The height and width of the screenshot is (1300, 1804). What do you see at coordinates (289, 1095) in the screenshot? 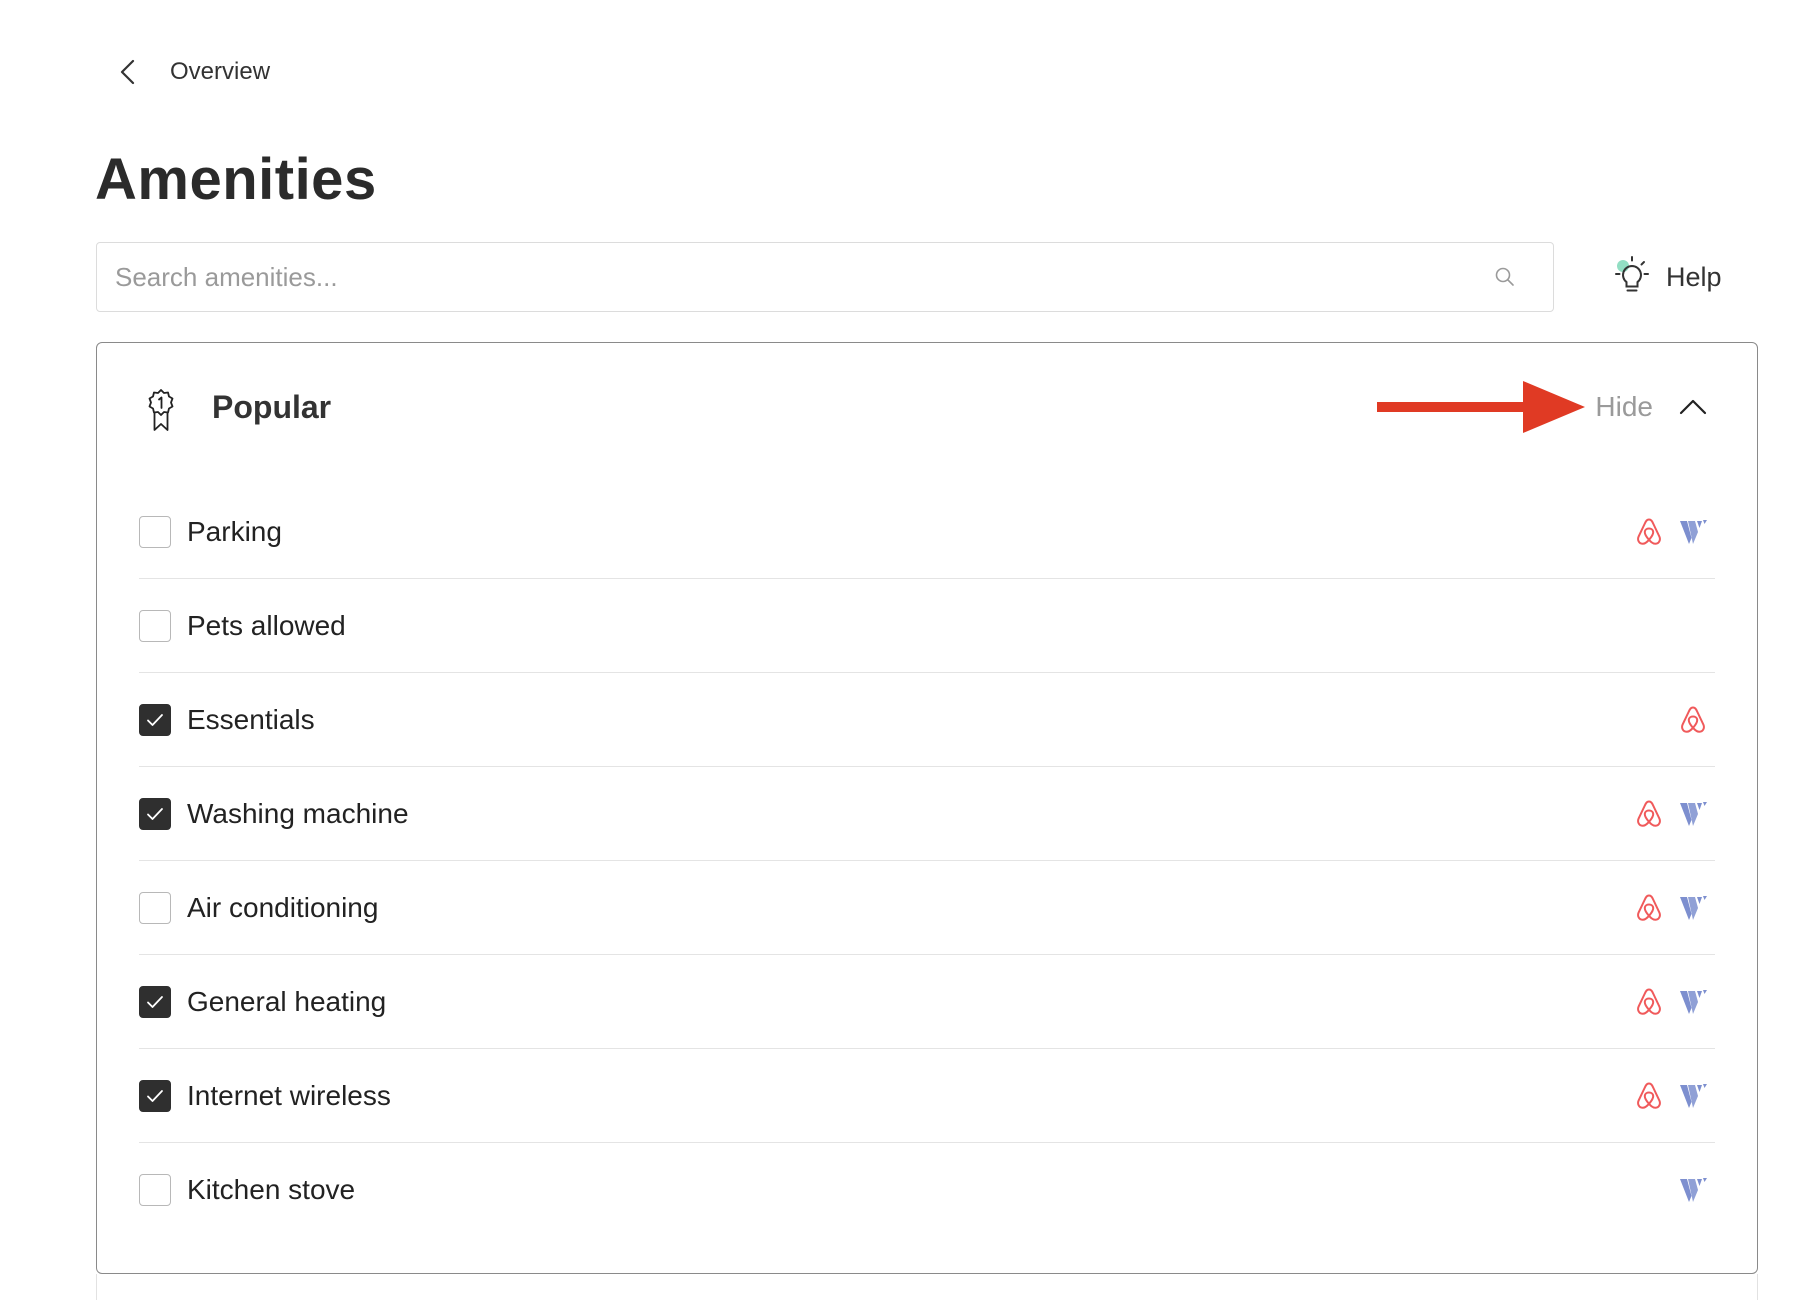
I see `amenity-label: Internet wireless` at bounding box center [289, 1095].